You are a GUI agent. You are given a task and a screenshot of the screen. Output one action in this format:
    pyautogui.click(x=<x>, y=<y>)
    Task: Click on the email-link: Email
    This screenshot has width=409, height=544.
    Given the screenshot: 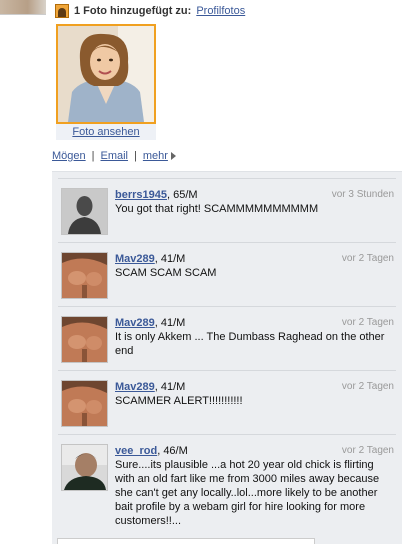 What is the action you would take?
    pyautogui.click(x=115, y=156)
    